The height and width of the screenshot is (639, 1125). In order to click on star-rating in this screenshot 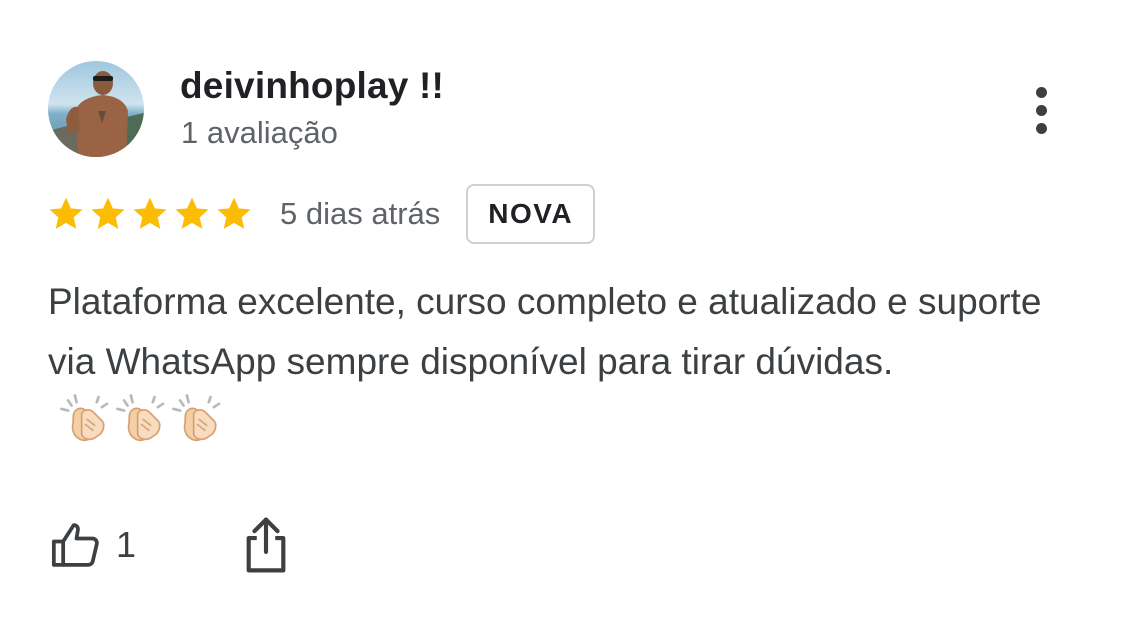, I will do `click(150, 214)`.